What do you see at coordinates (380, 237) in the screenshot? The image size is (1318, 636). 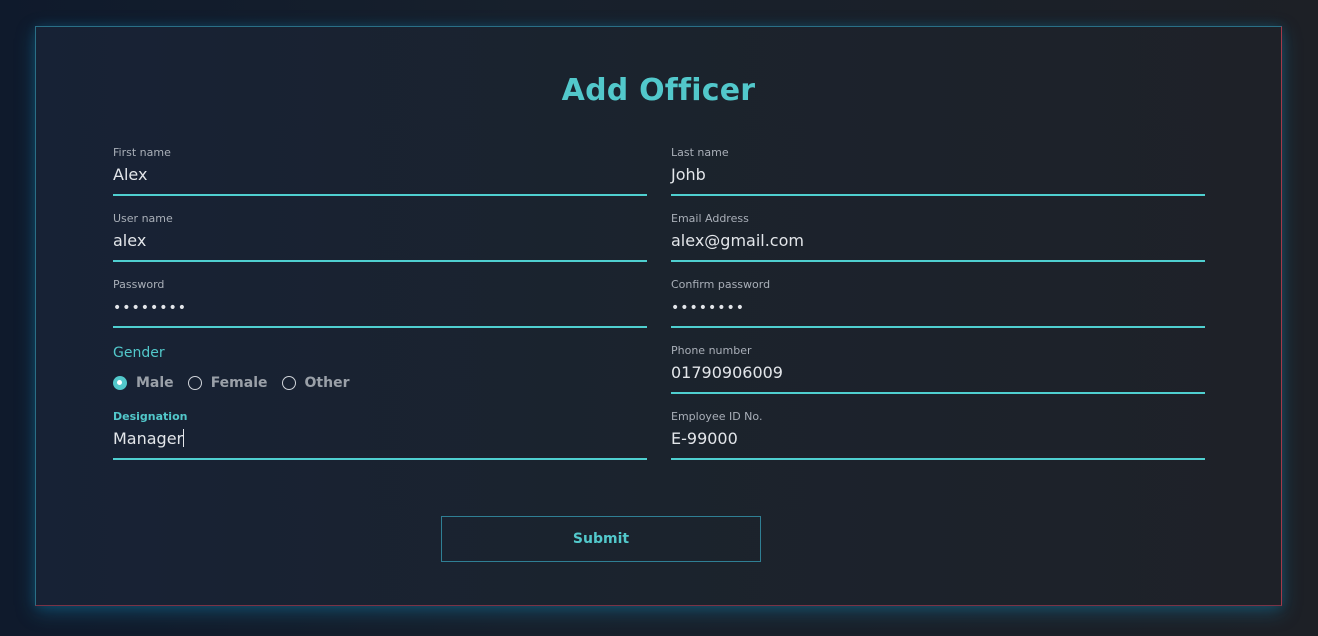 I see `user-name-field: User name alex` at bounding box center [380, 237].